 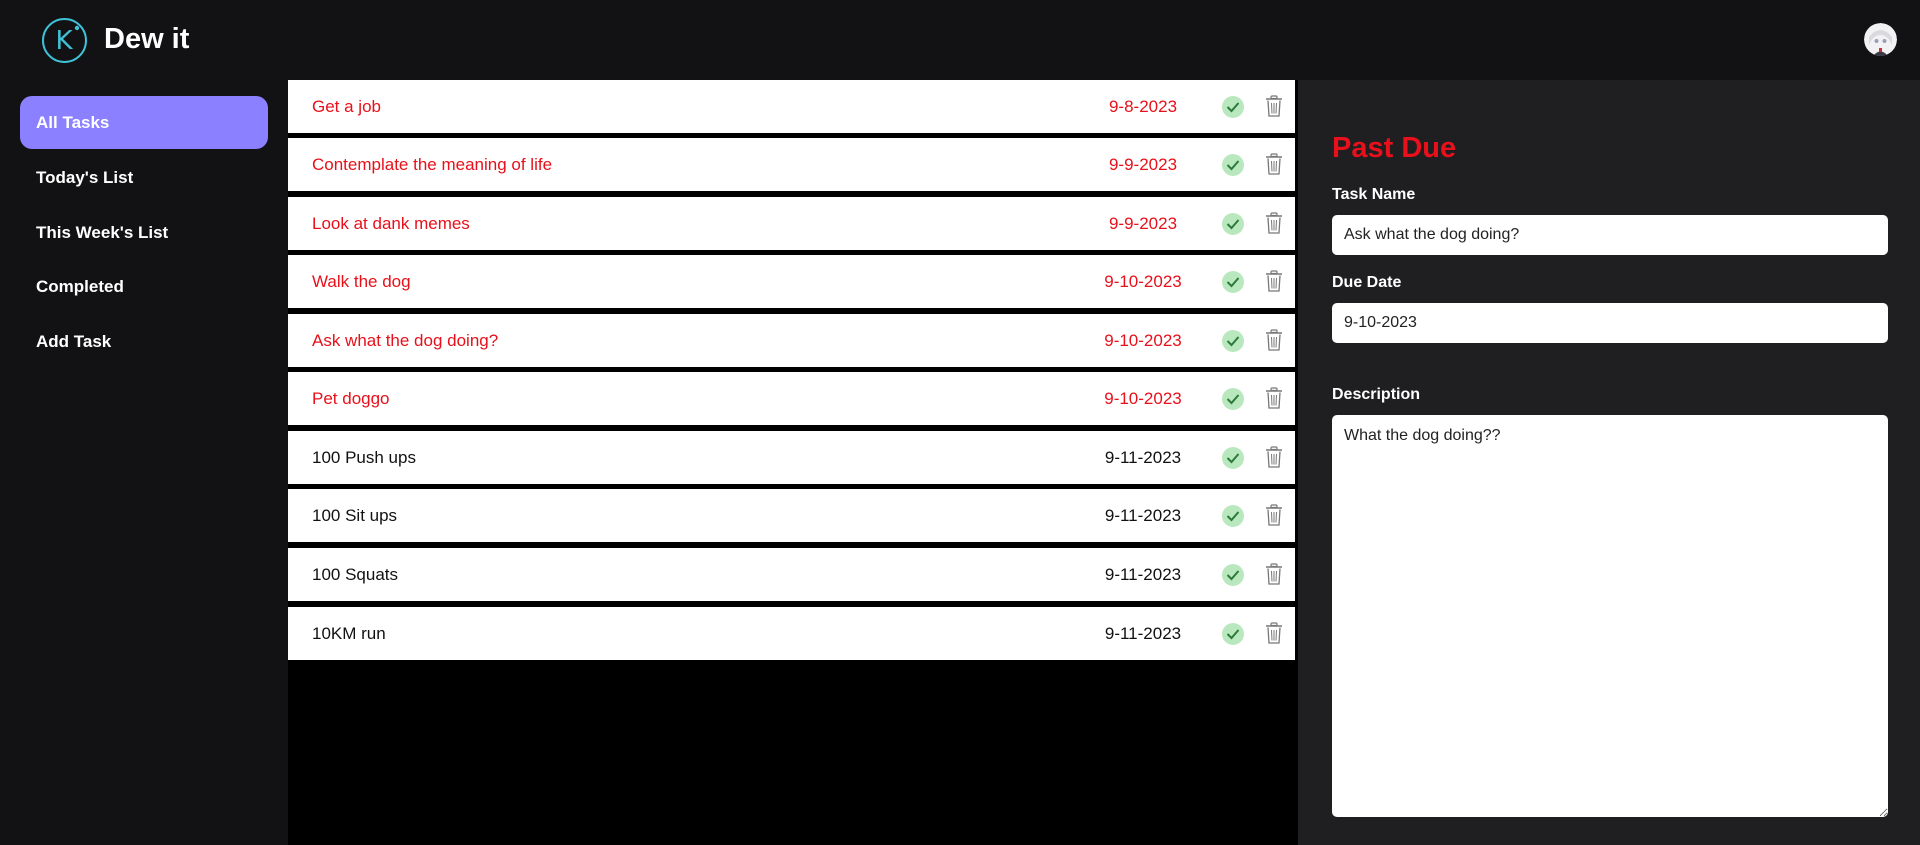 I want to click on task-status-heading: Past Due, so click(x=1394, y=148).